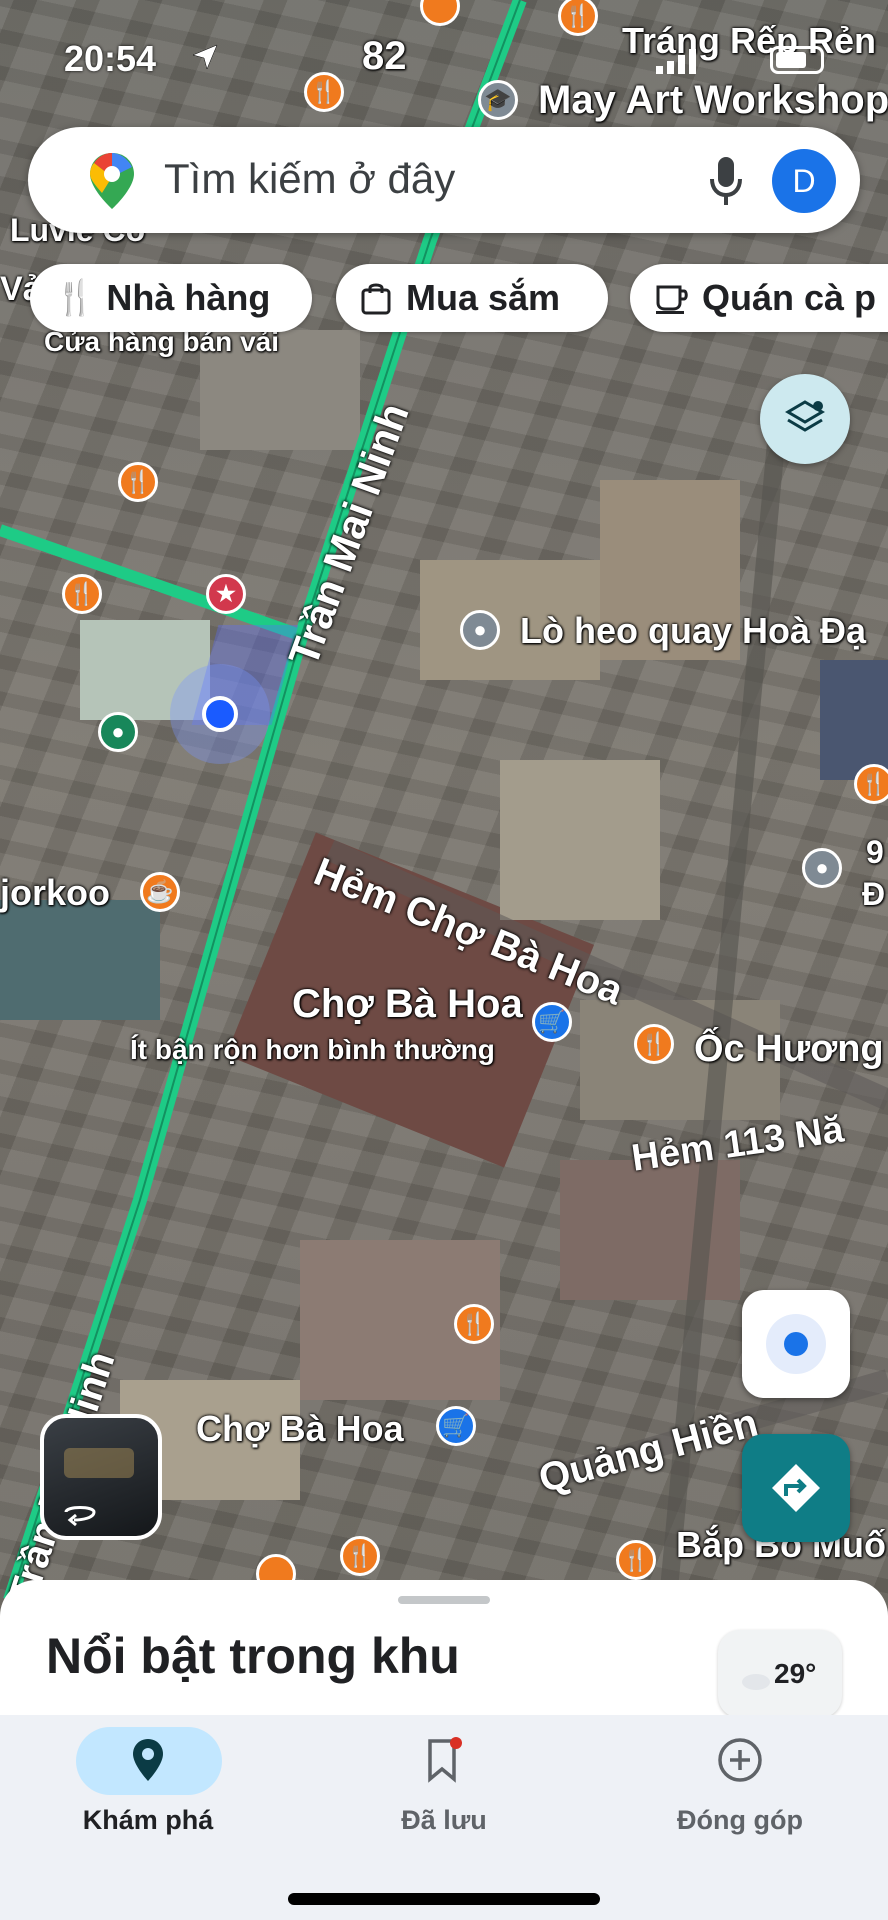 The width and height of the screenshot is (888, 1920). I want to click on place-label: Ốc Hương, so click(789, 1049).